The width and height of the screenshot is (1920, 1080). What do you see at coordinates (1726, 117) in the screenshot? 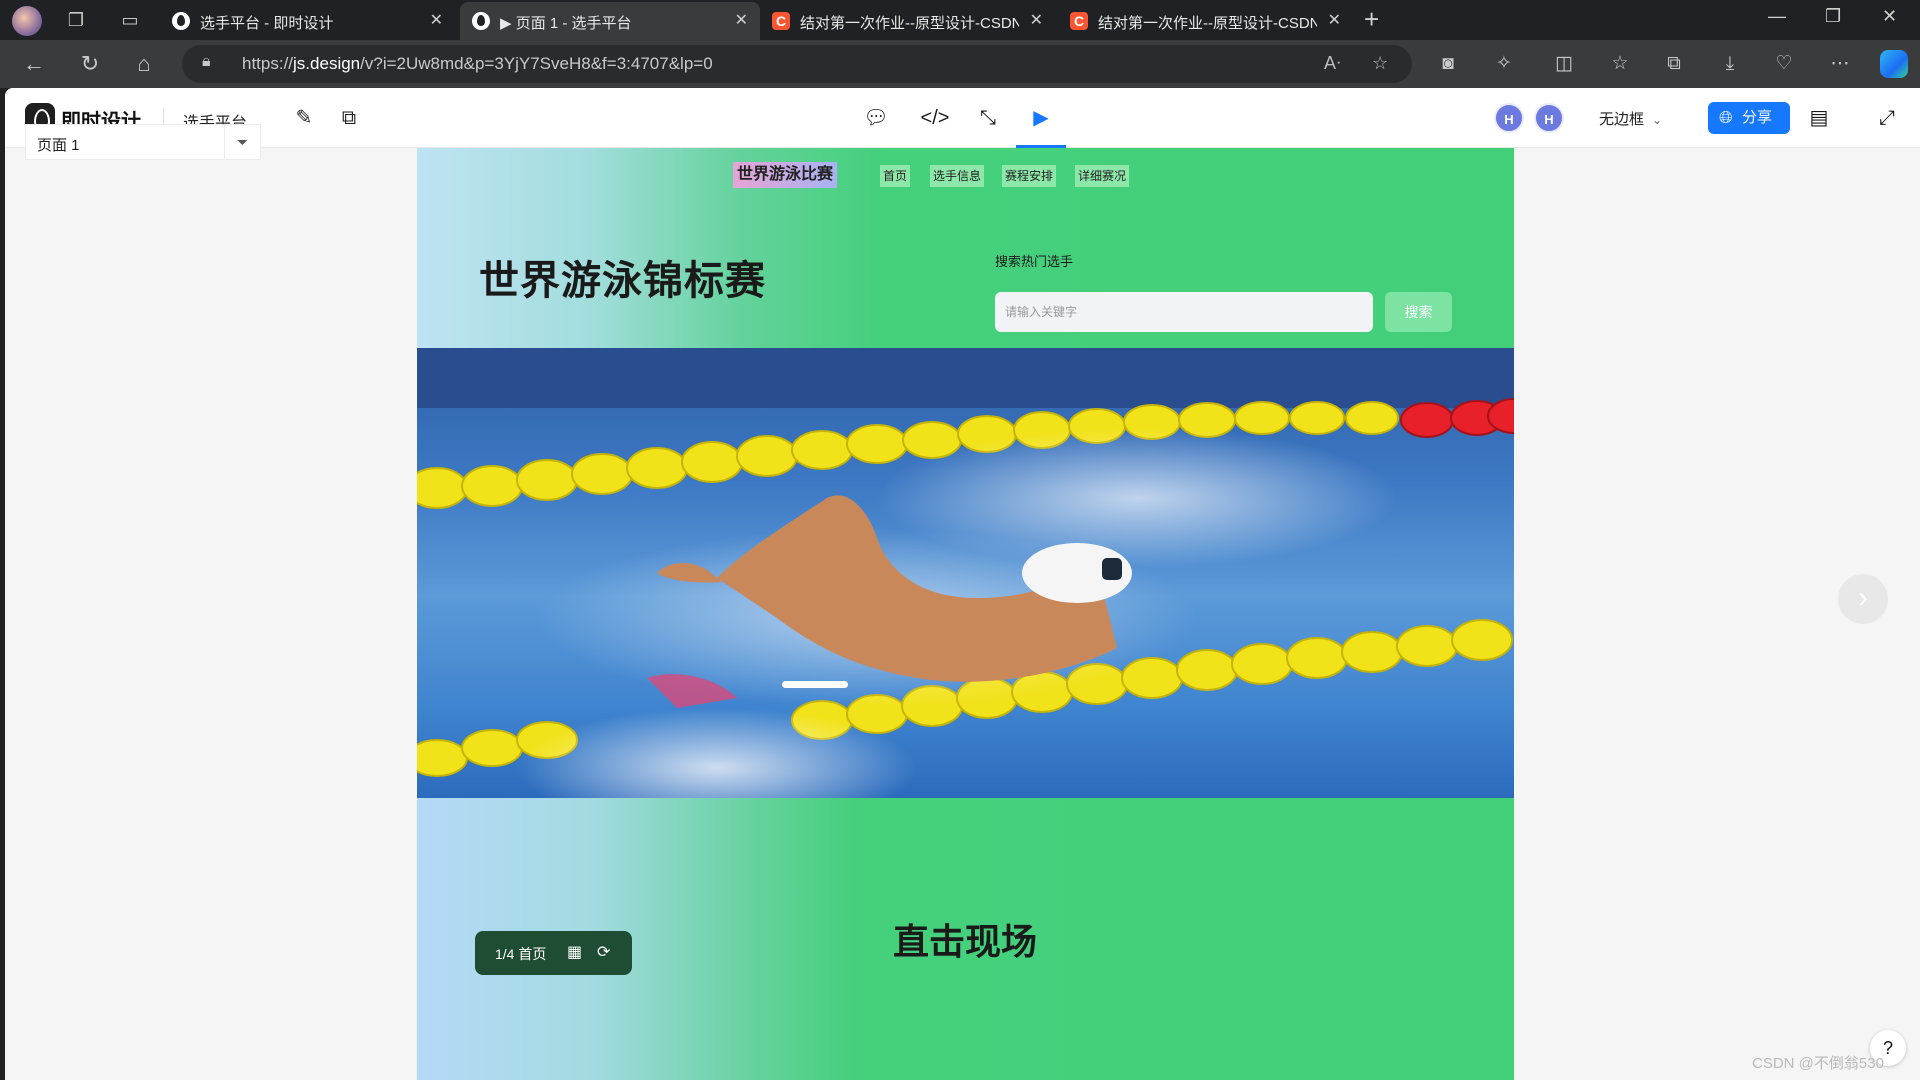
I see `globe-icon: 🌐︎` at bounding box center [1726, 117].